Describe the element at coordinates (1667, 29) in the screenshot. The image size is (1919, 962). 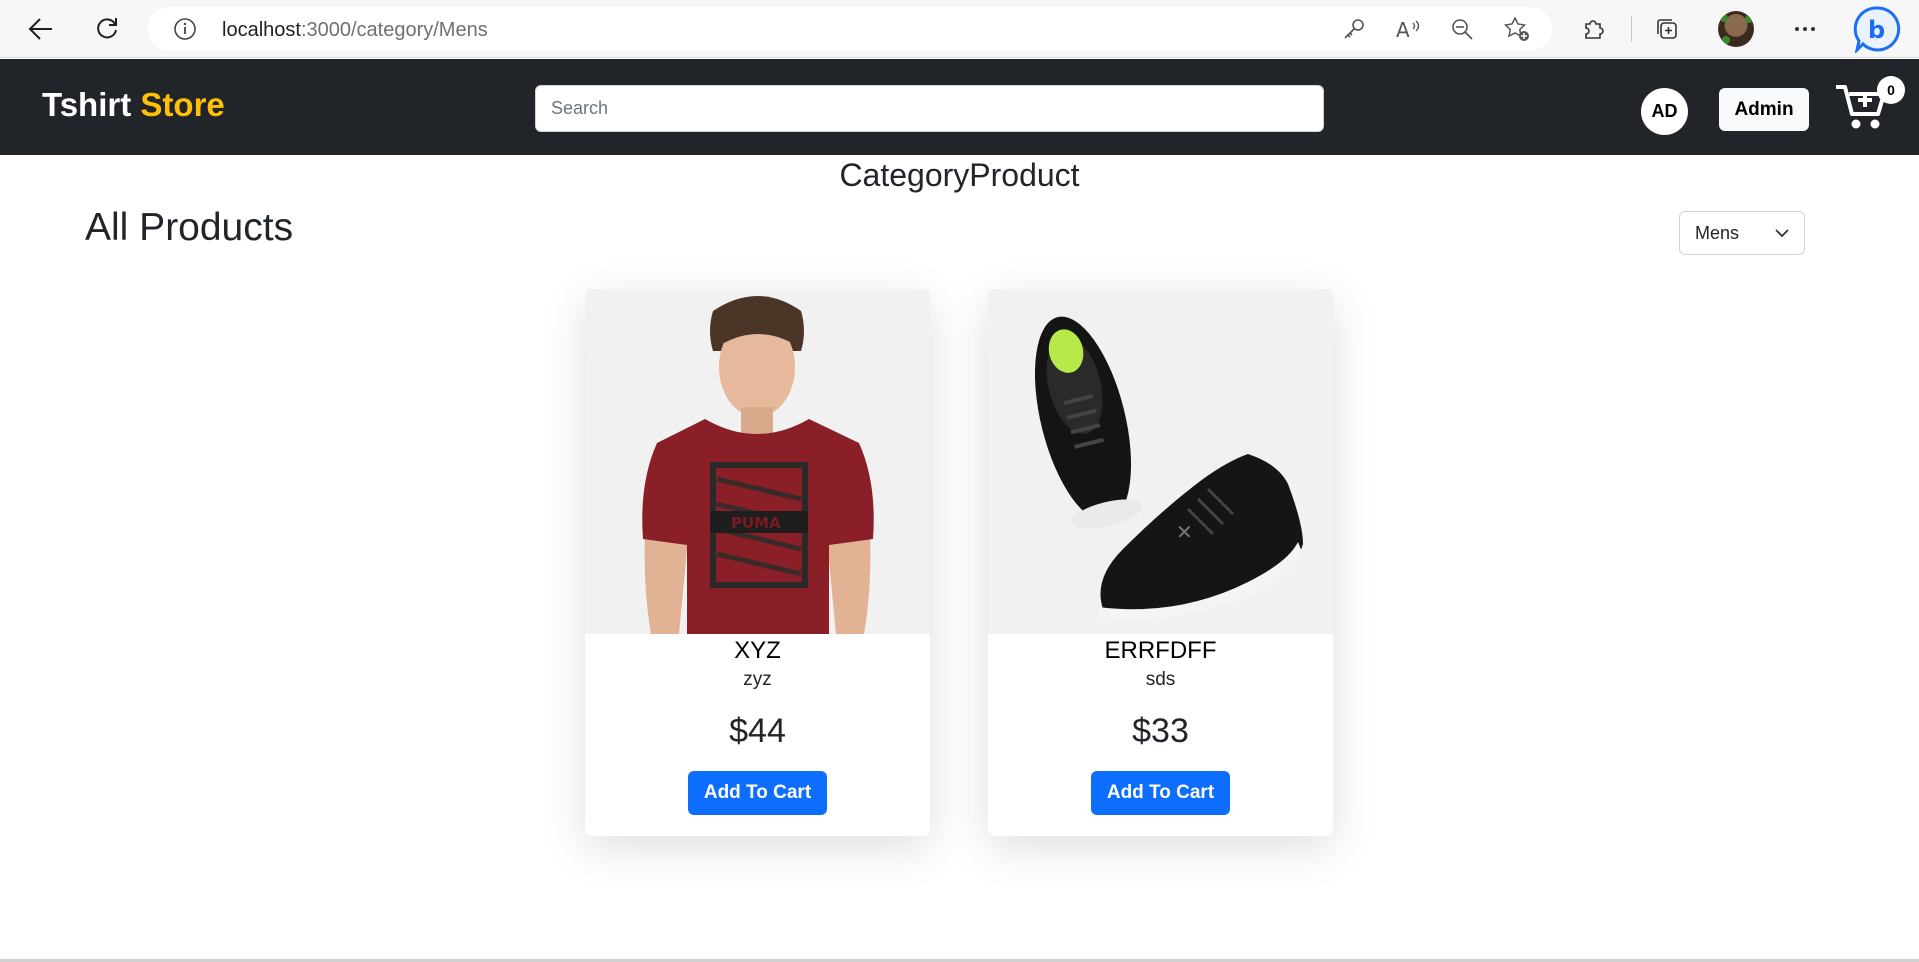
I see `collections-icon` at that location.